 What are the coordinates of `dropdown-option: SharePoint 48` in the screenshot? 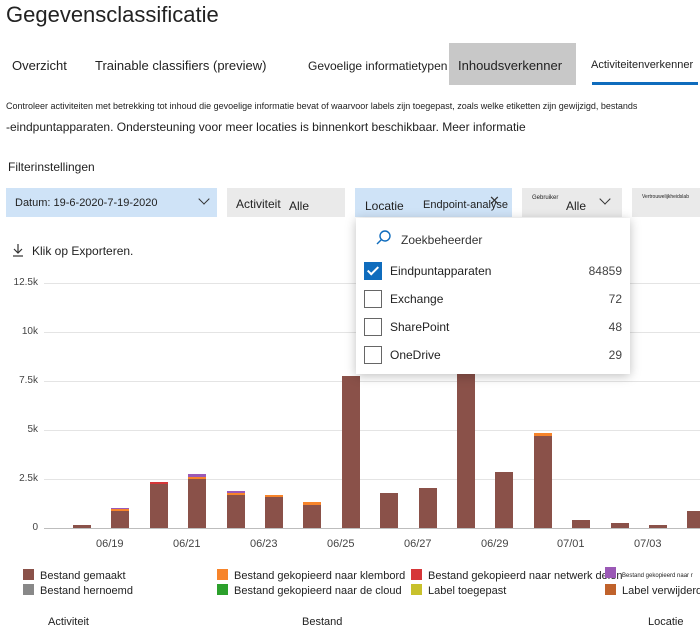 It's located at (493, 328).